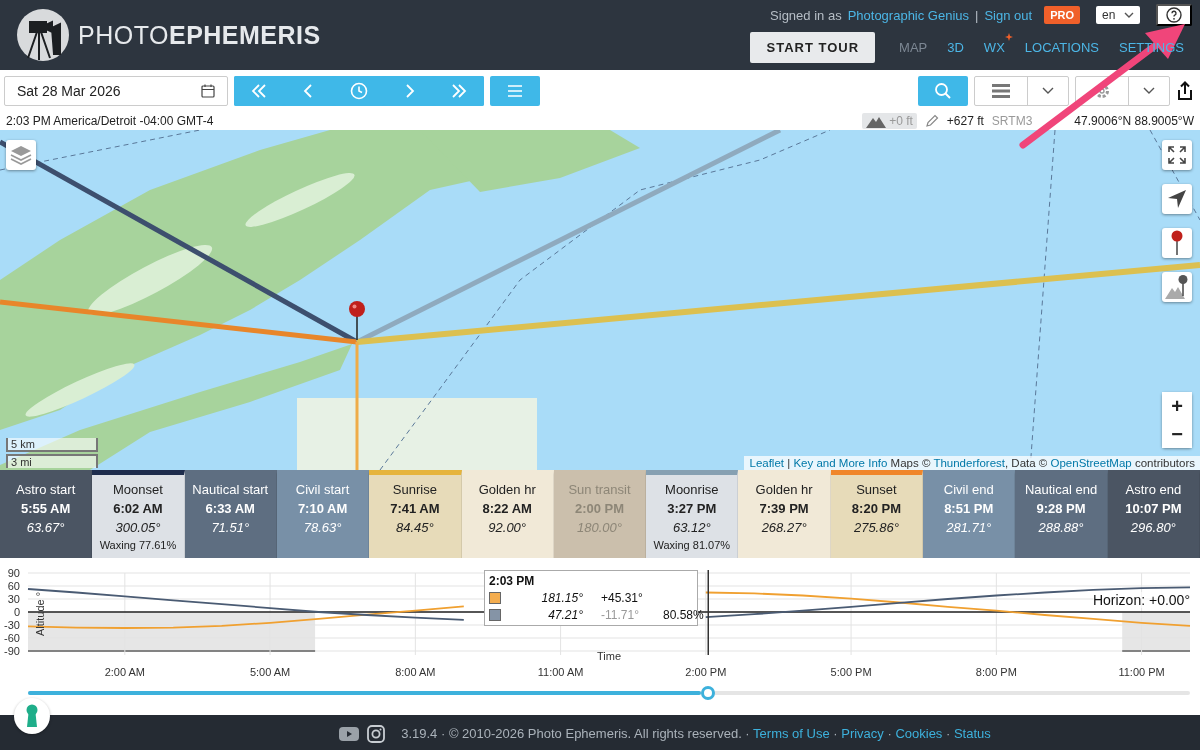 This screenshot has height=750, width=1200. I want to click on clock-icon, so click(359, 91).